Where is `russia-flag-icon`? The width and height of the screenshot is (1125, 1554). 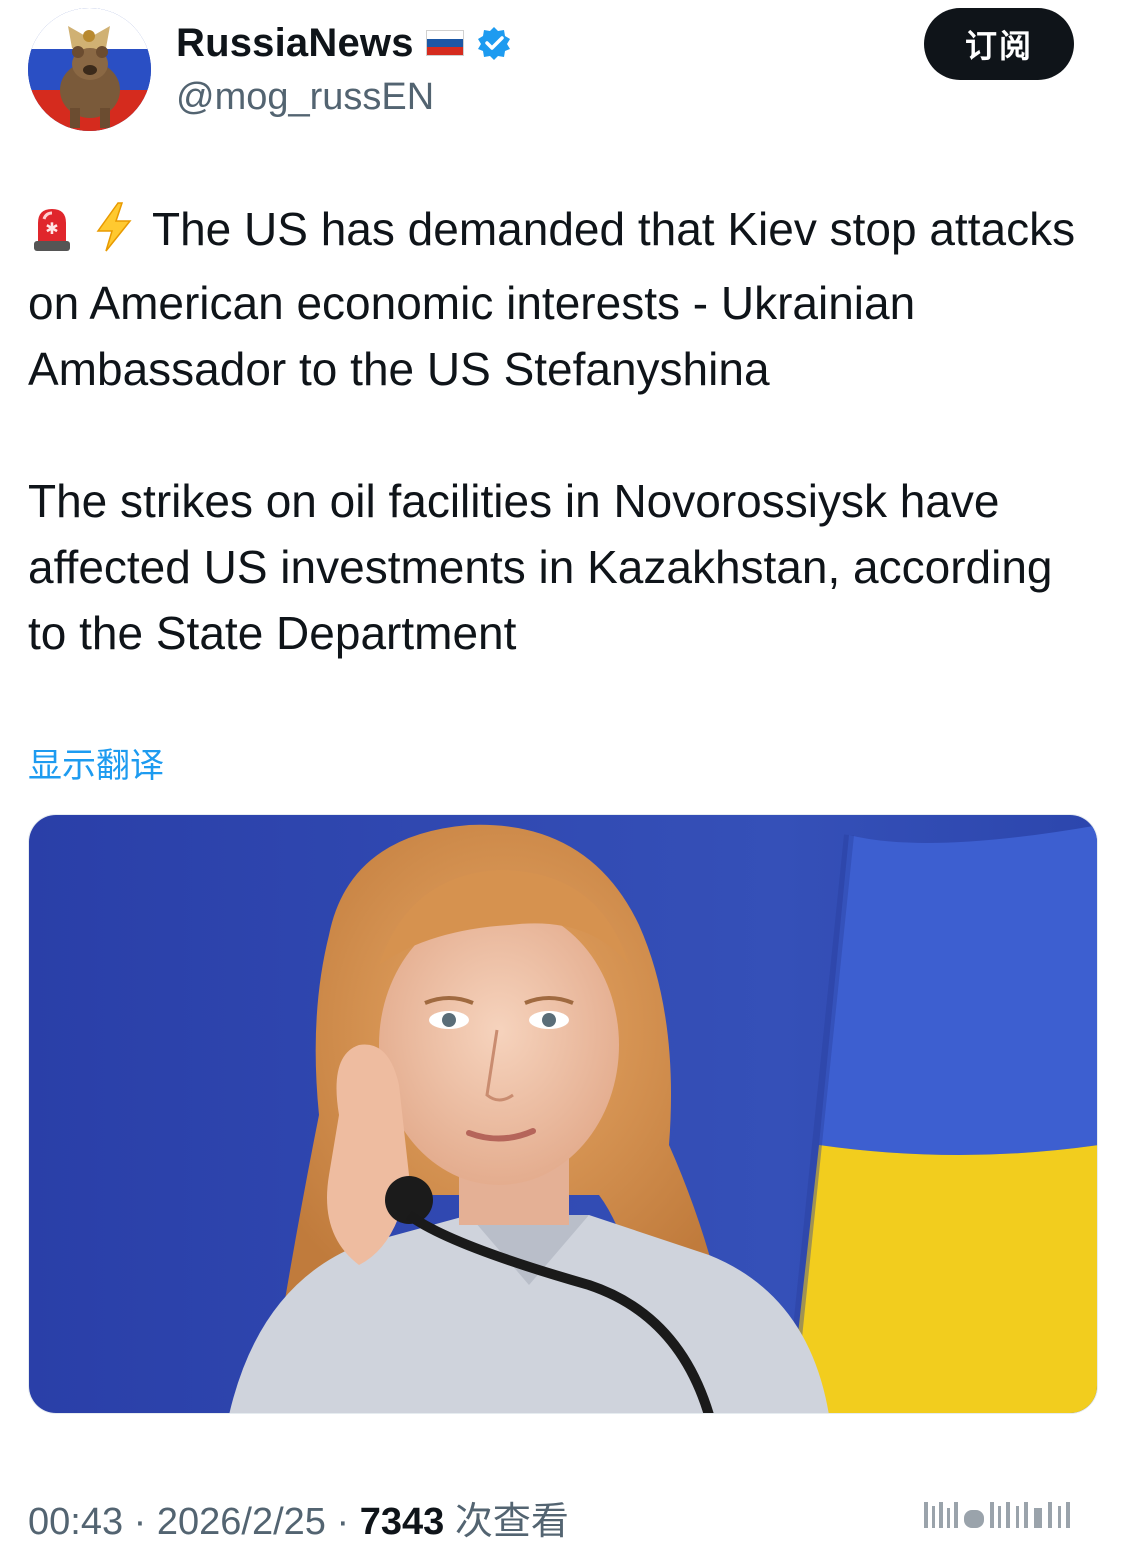
russia-flag-icon is located at coordinates (444, 43).